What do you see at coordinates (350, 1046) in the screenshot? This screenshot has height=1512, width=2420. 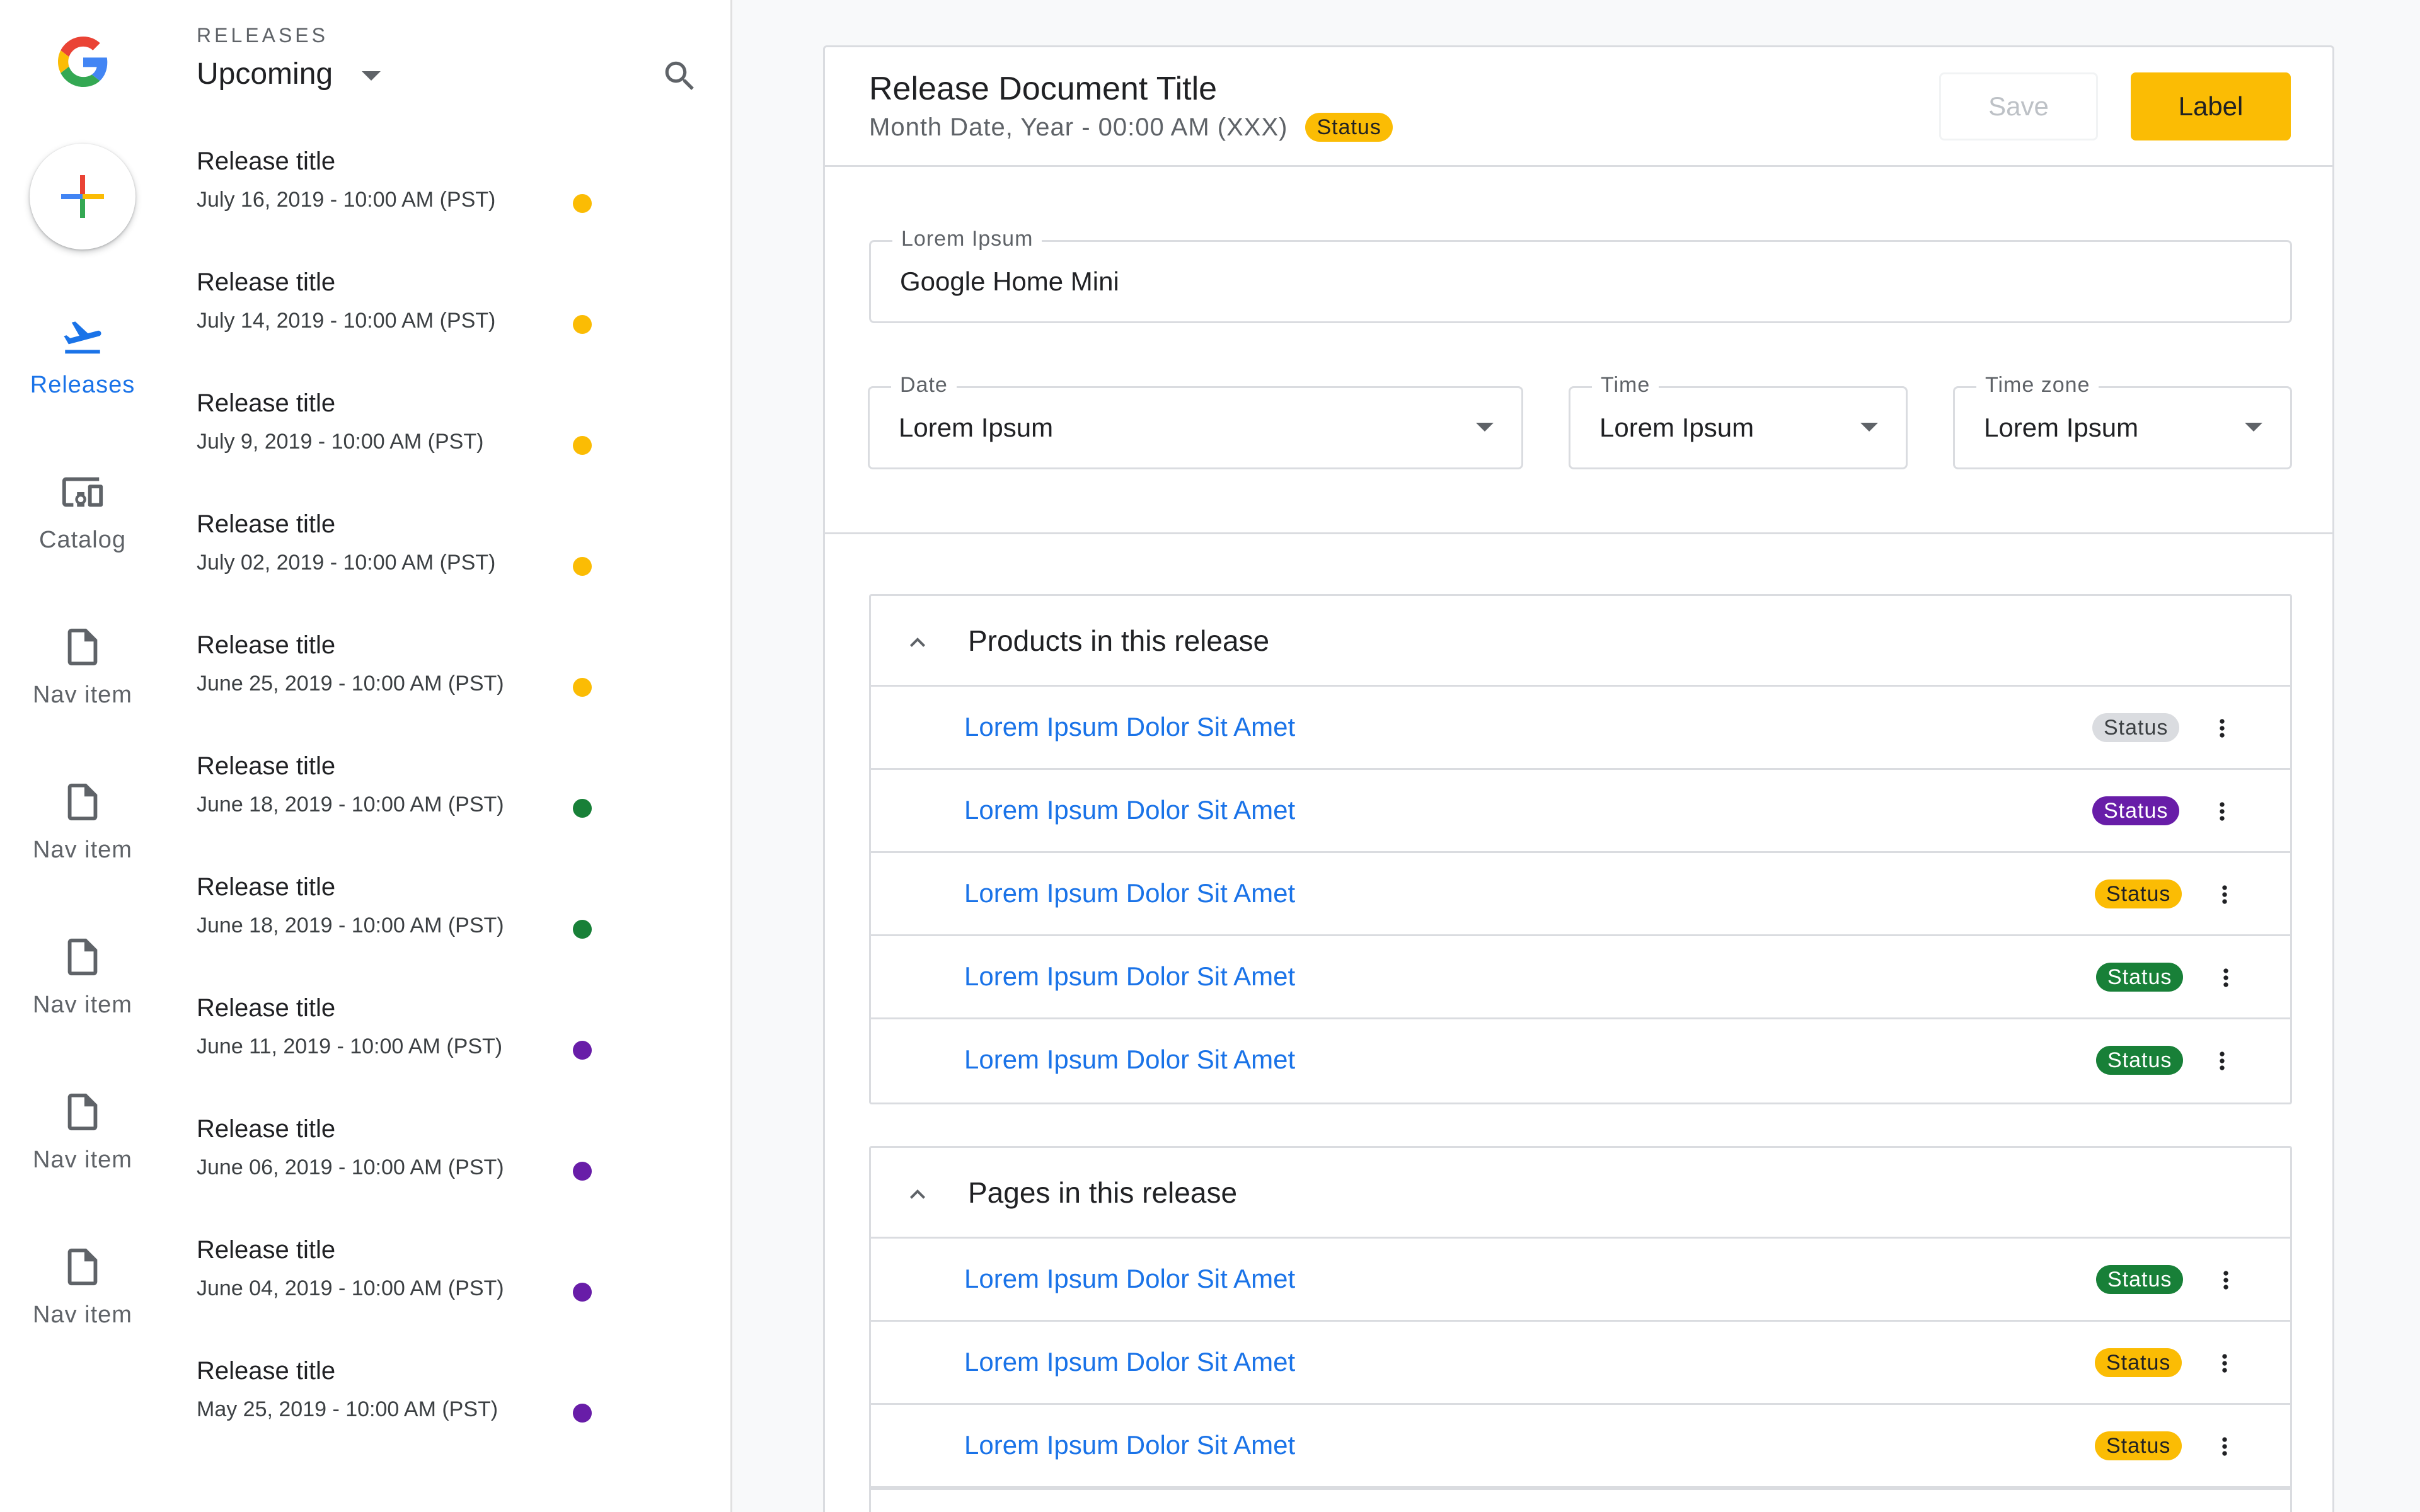 I see `release-date: June 11, 2019 - 10:00 AM (PST)` at bounding box center [350, 1046].